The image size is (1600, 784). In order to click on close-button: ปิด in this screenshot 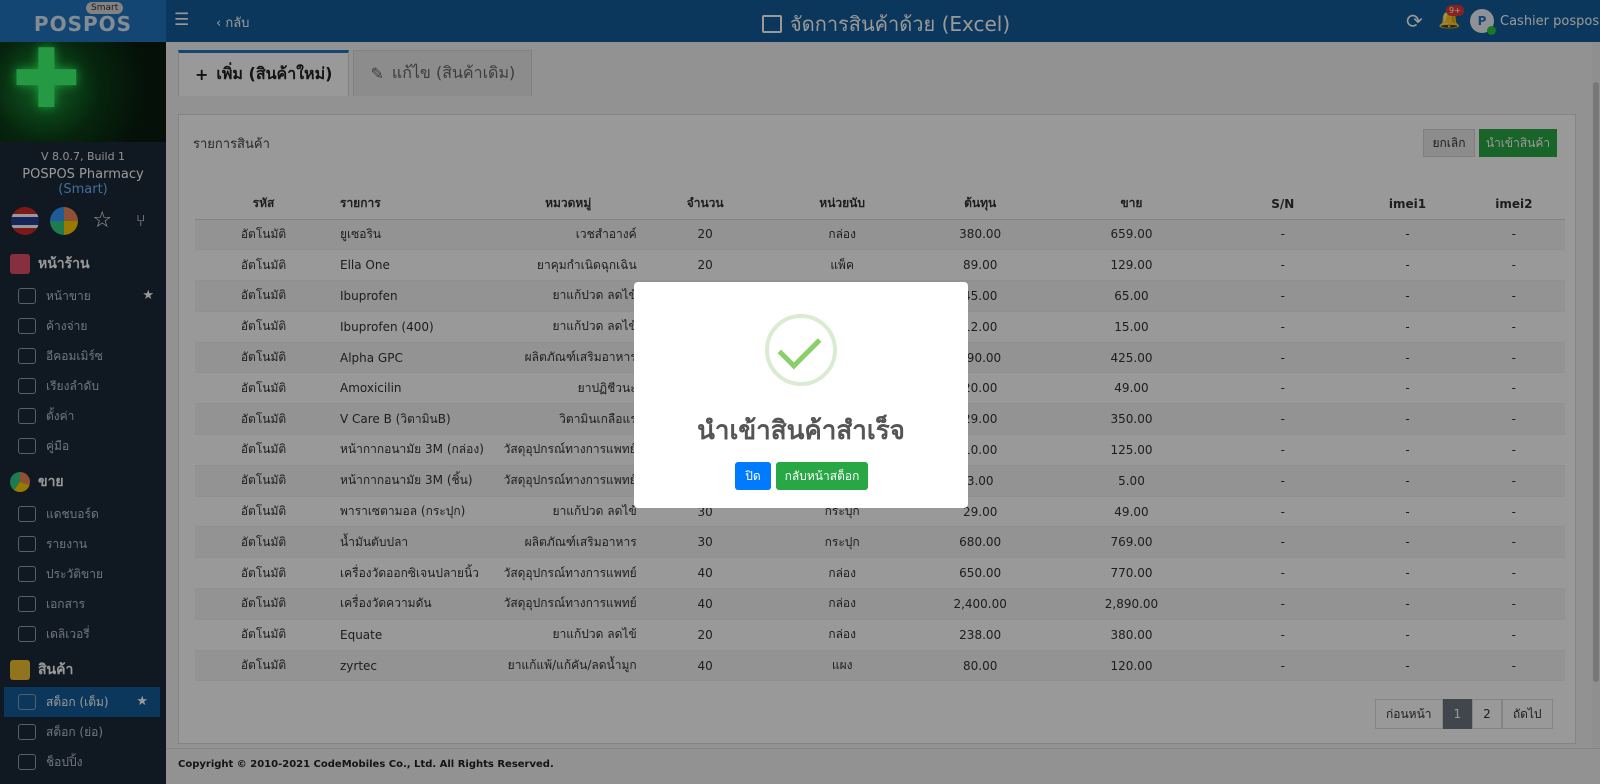, I will do `click(753, 476)`.